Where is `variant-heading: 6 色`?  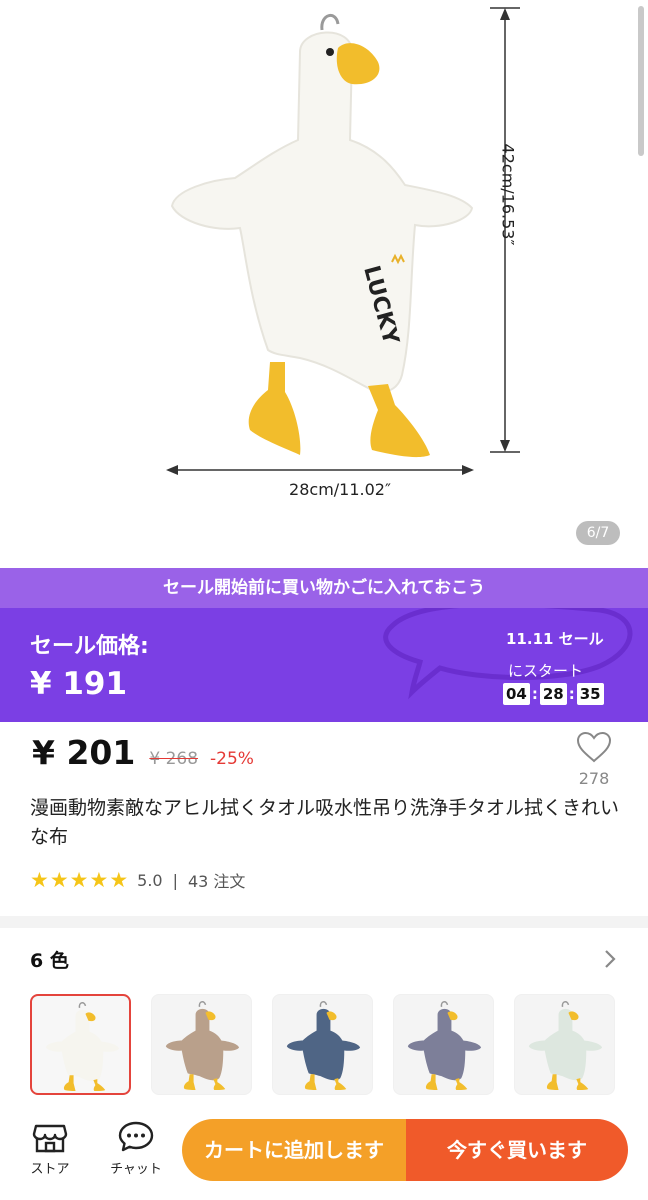 variant-heading: 6 色 is located at coordinates (49, 961).